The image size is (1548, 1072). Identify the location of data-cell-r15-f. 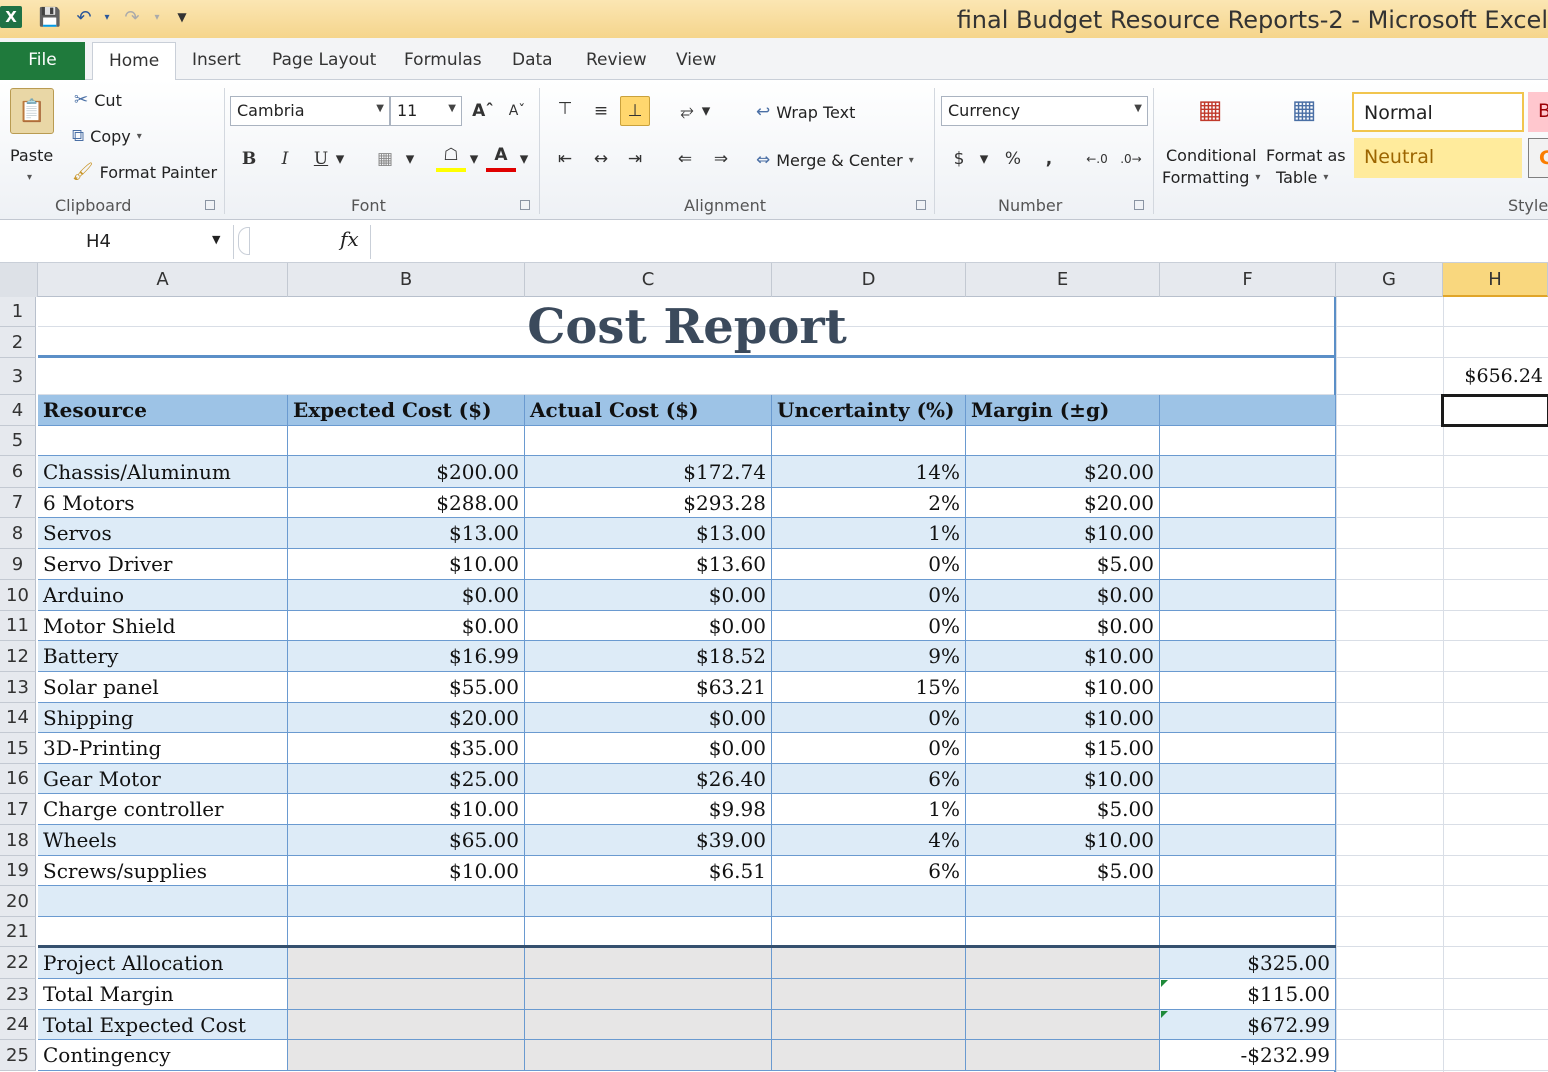
(1248, 748).